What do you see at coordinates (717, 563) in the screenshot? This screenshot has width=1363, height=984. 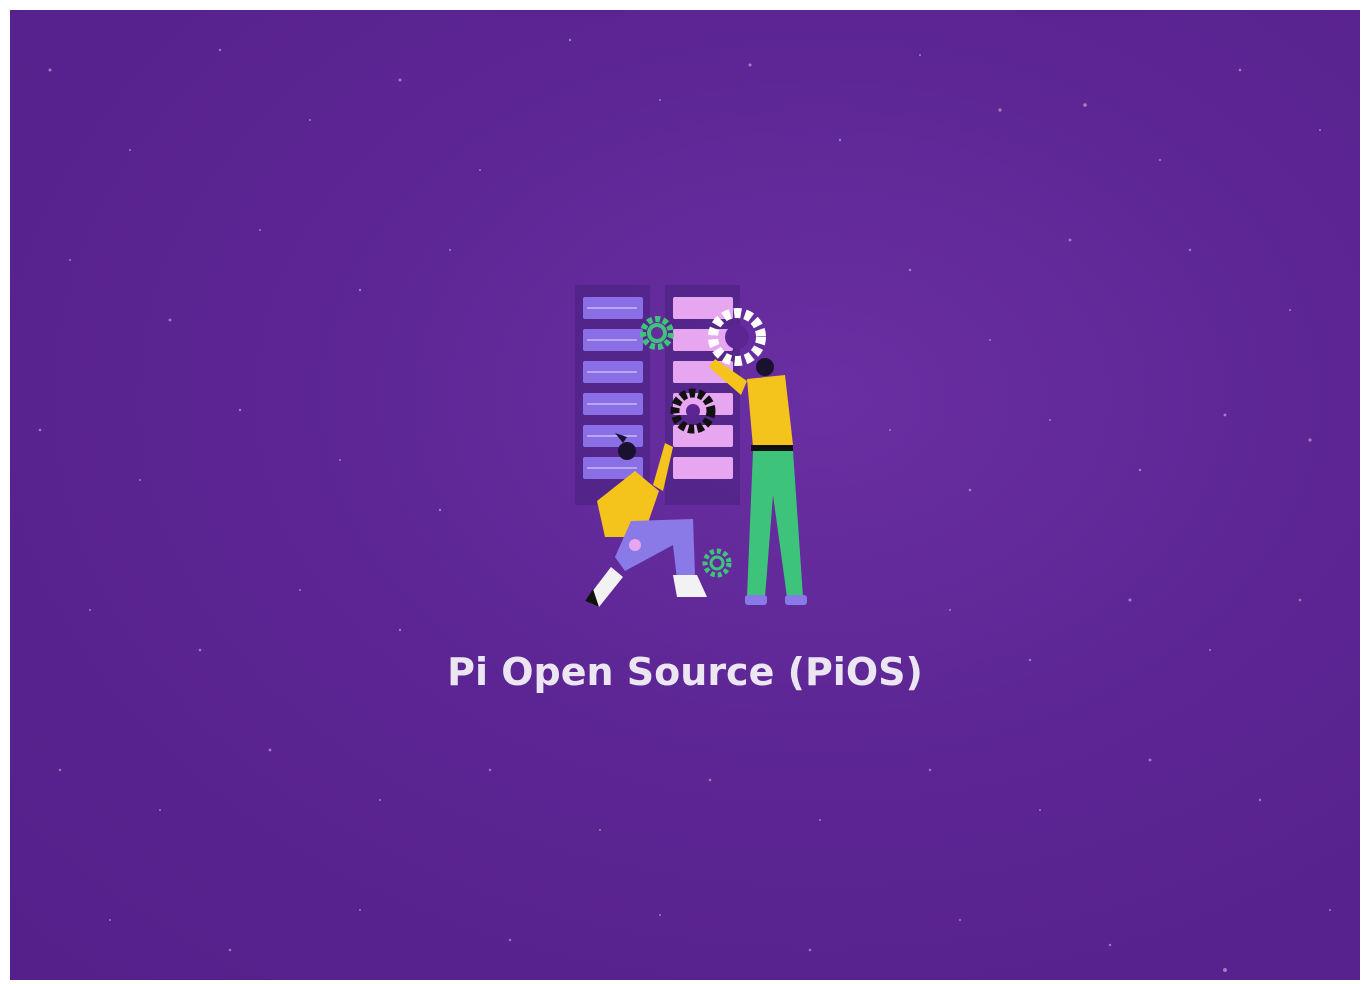 I see `gear-icon` at bounding box center [717, 563].